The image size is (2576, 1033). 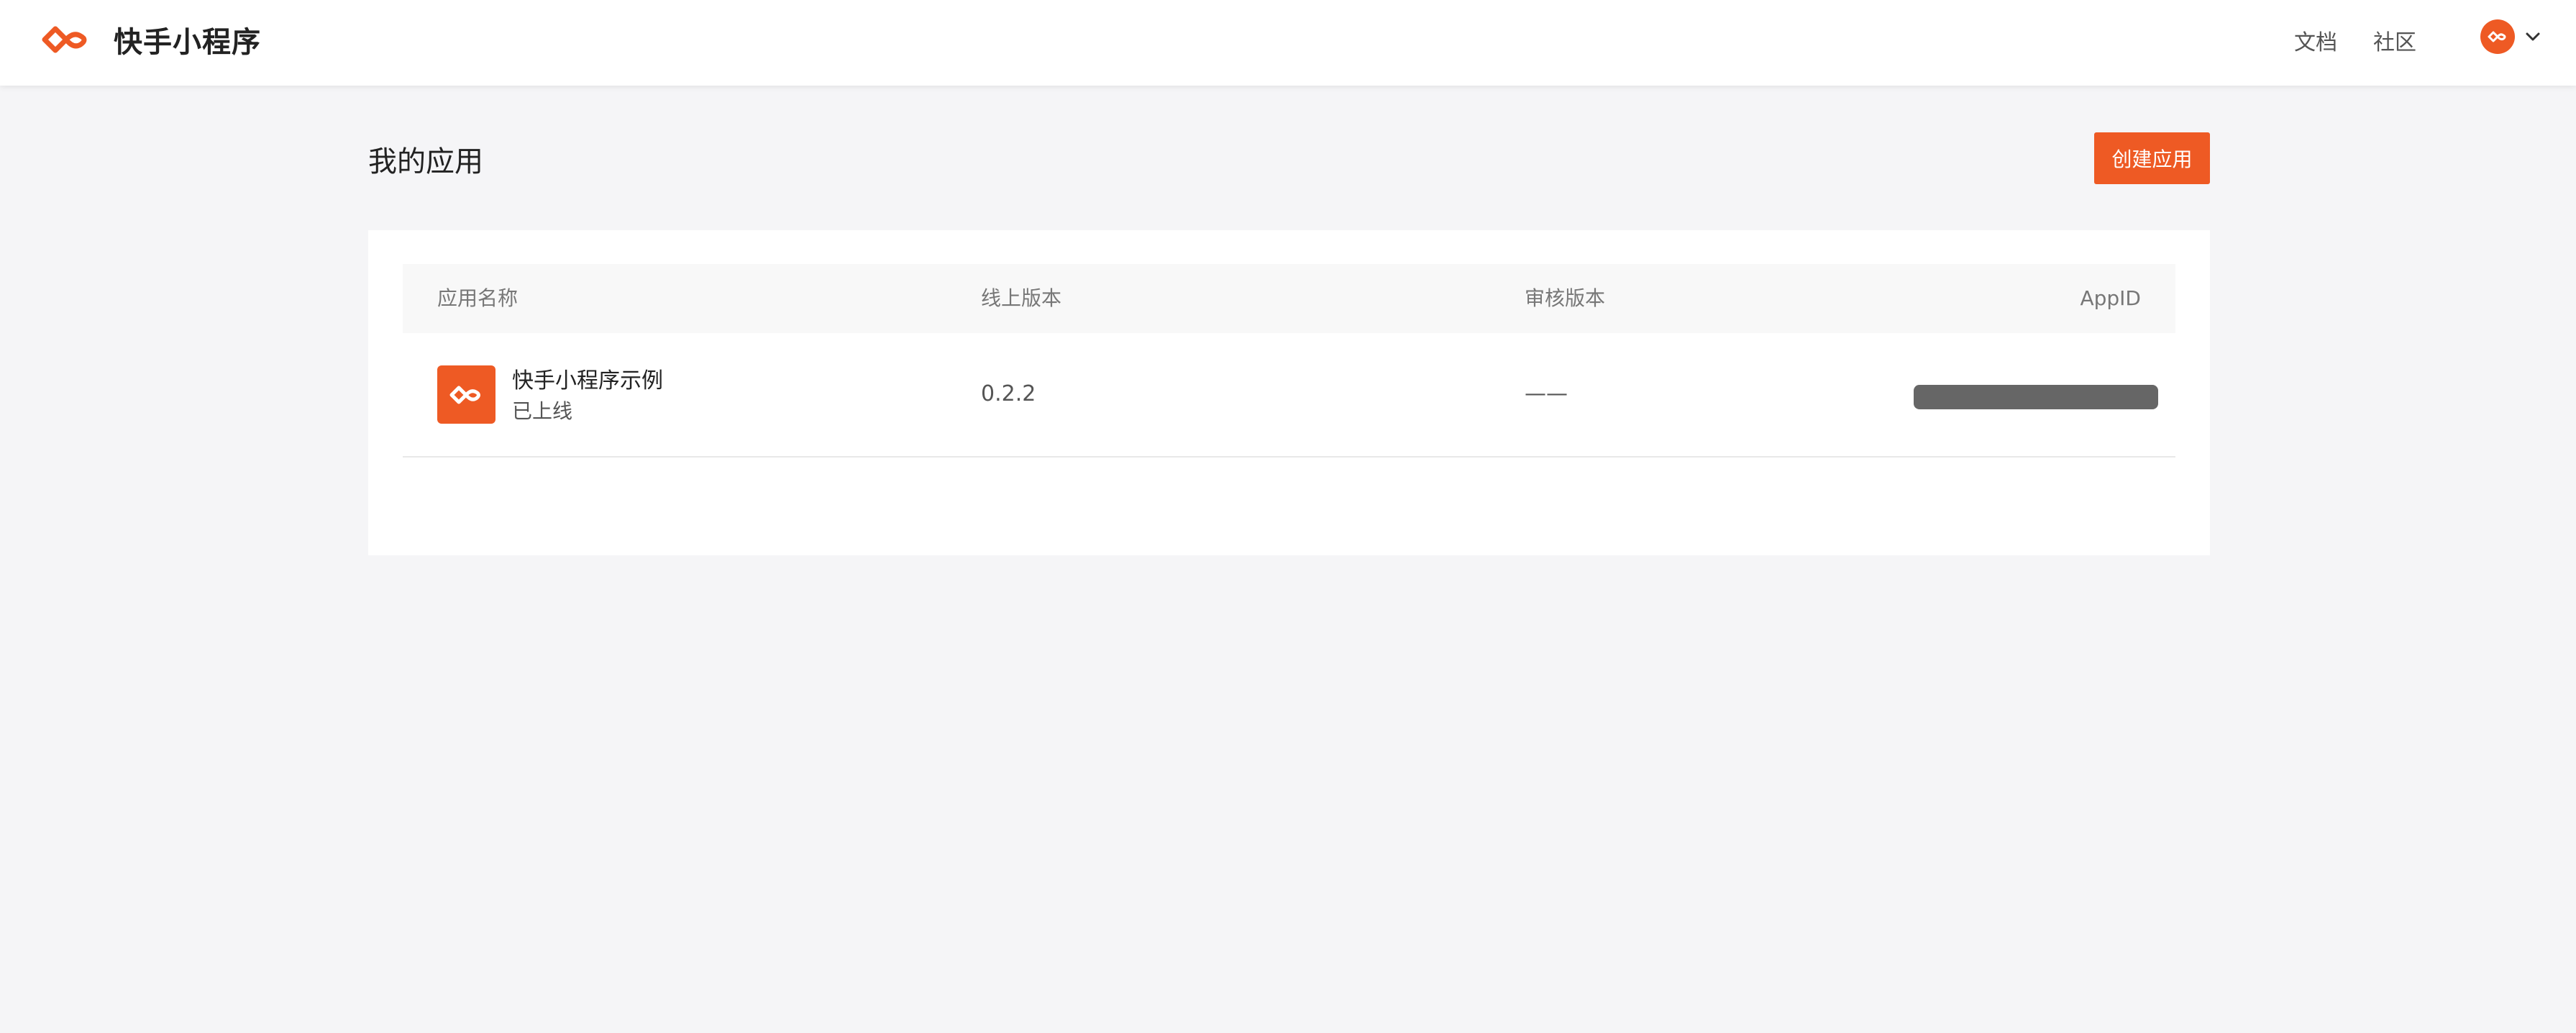 What do you see at coordinates (542, 411) in the screenshot?
I see `app-status: 已上线` at bounding box center [542, 411].